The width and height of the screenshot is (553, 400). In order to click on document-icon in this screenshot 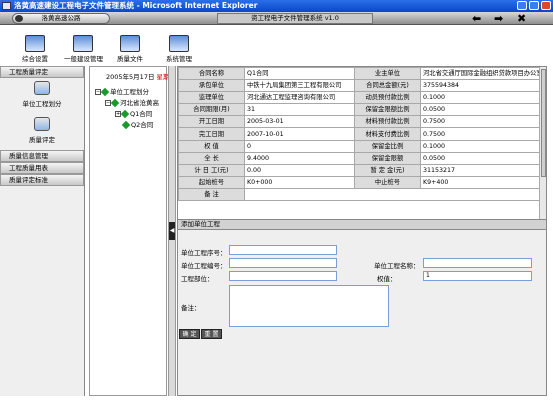, I will do `click(130, 43)`.